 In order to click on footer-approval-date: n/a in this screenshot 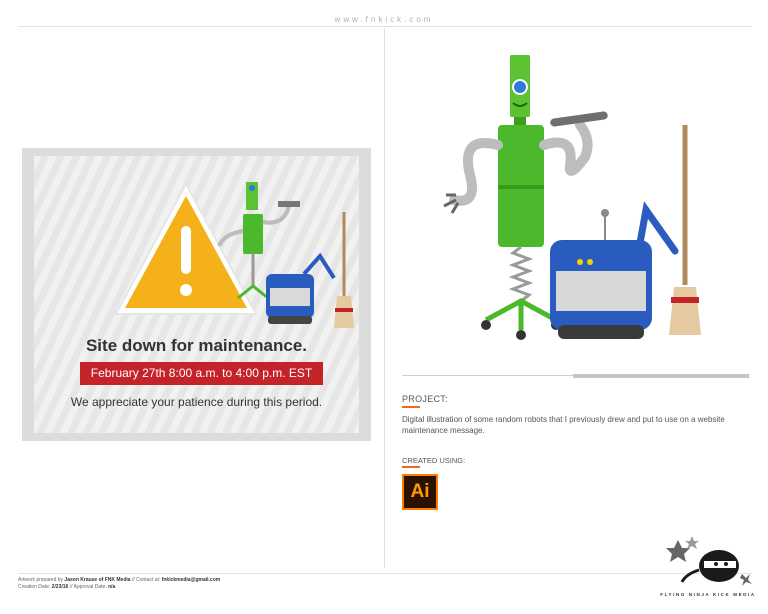, I will do `click(112, 587)`.